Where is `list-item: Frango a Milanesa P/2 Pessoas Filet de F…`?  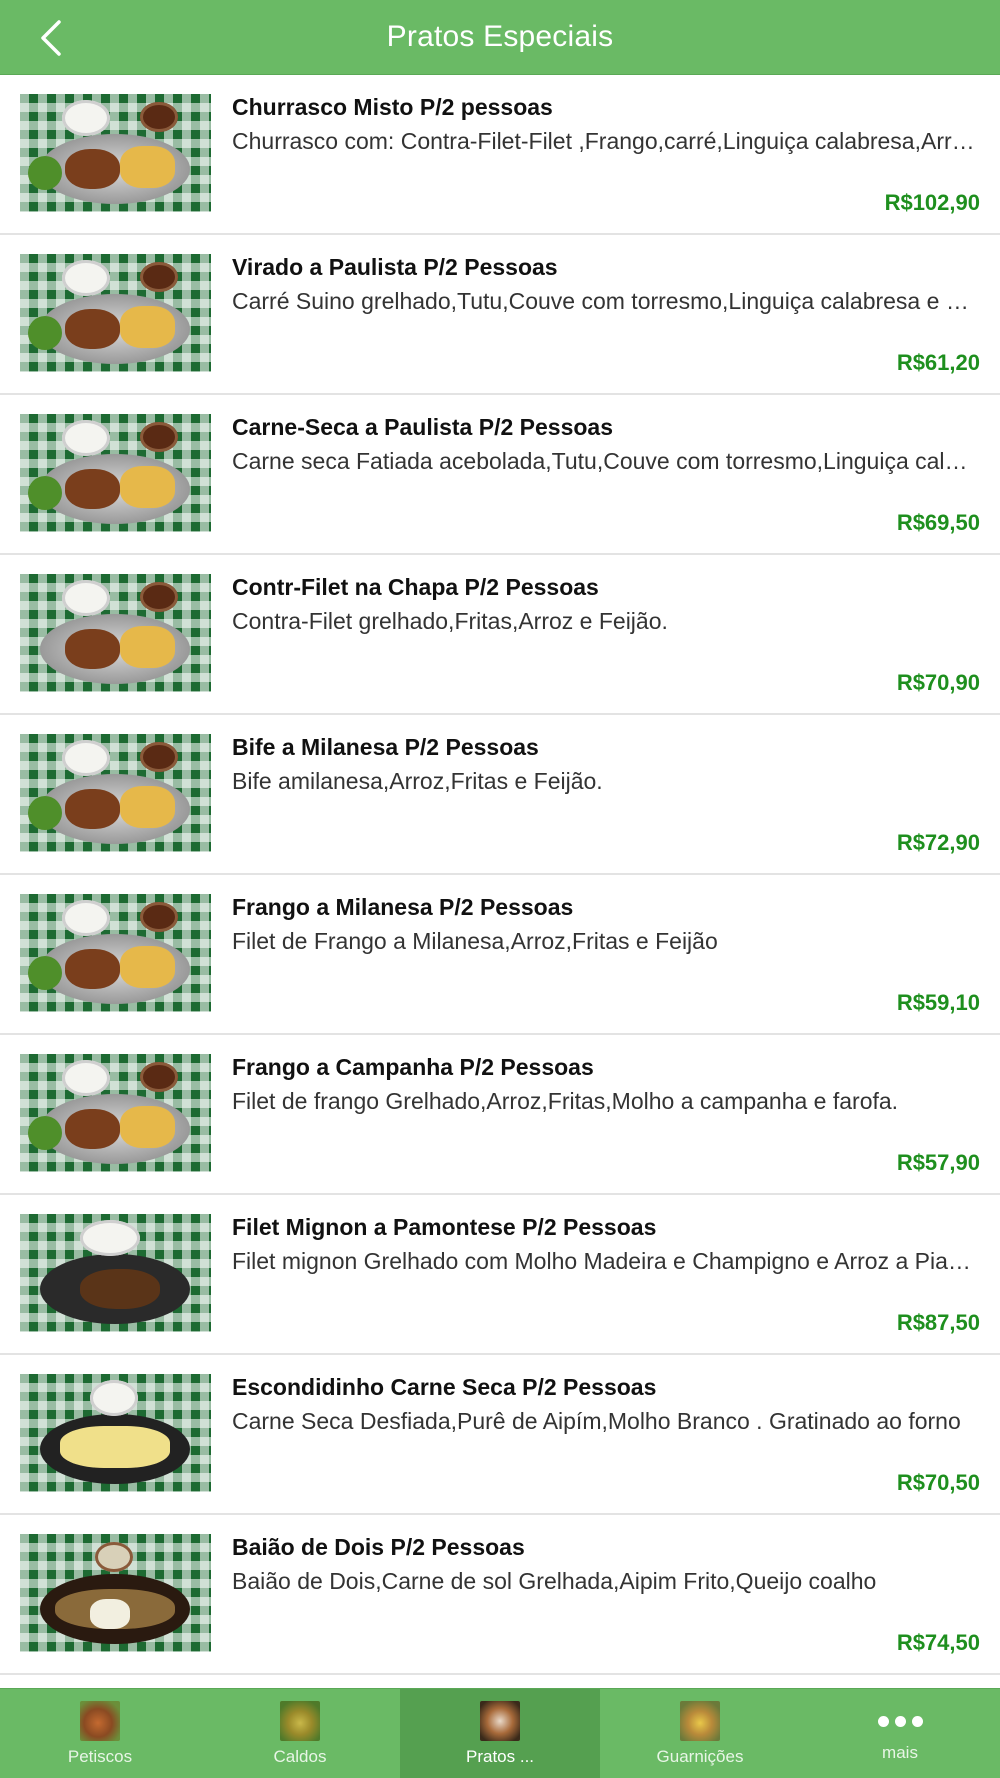
list-item: Frango a Milanesa P/2 Pessoas Filet de F… is located at coordinates (500, 955).